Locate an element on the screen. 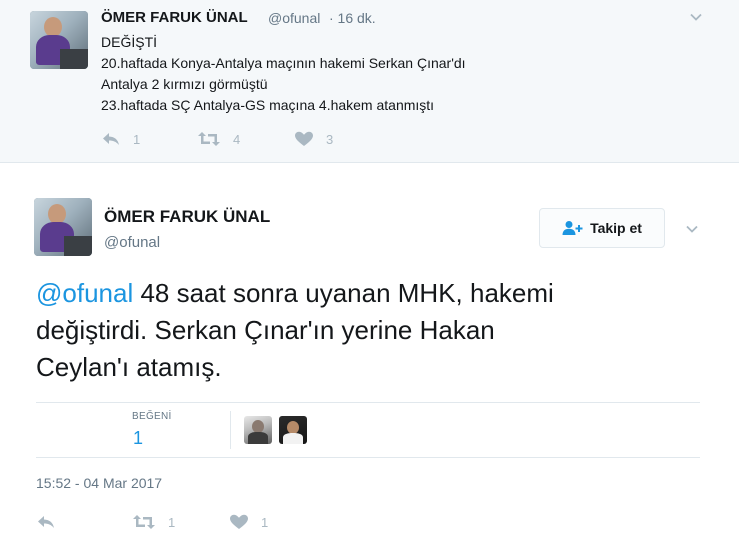 The width and height of the screenshot is (739, 555). tweet-time: · 16 dk. is located at coordinates (352, 18).